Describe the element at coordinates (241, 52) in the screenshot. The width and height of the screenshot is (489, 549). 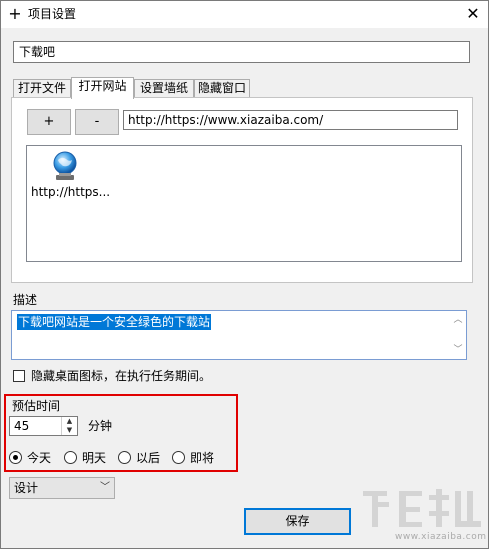
I see `project-name-input: 下载吧` at that location.